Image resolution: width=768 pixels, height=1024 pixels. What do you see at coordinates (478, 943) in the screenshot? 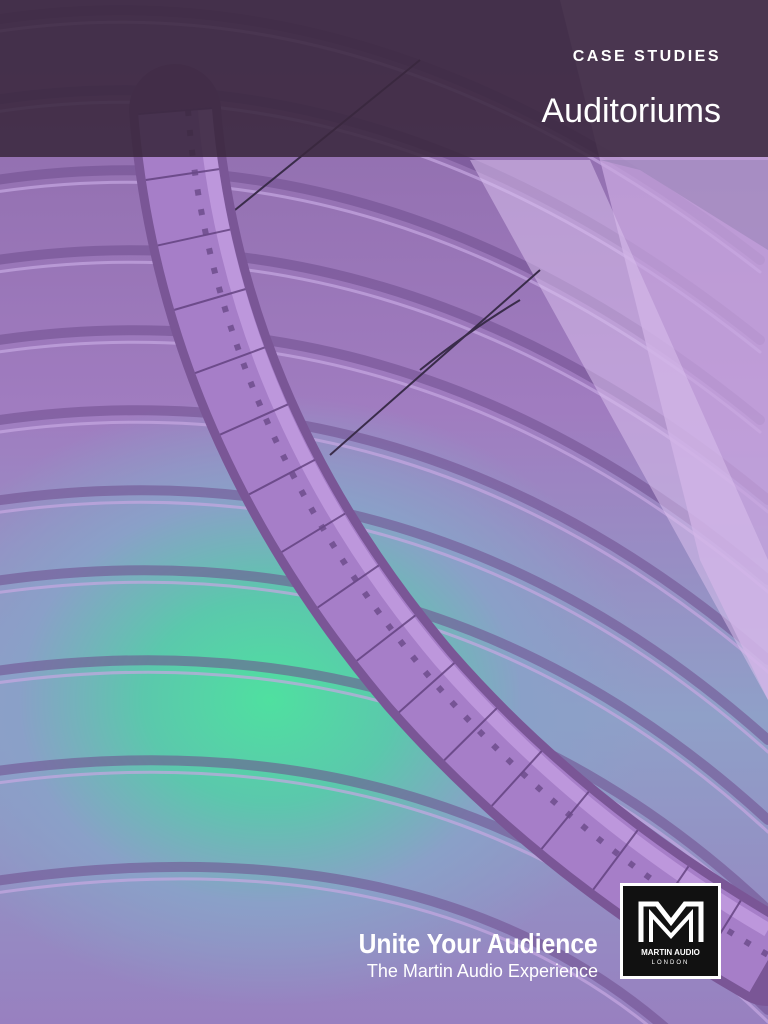
I see `tagline: Unite Your Audience` at bounding box center [478, 943].